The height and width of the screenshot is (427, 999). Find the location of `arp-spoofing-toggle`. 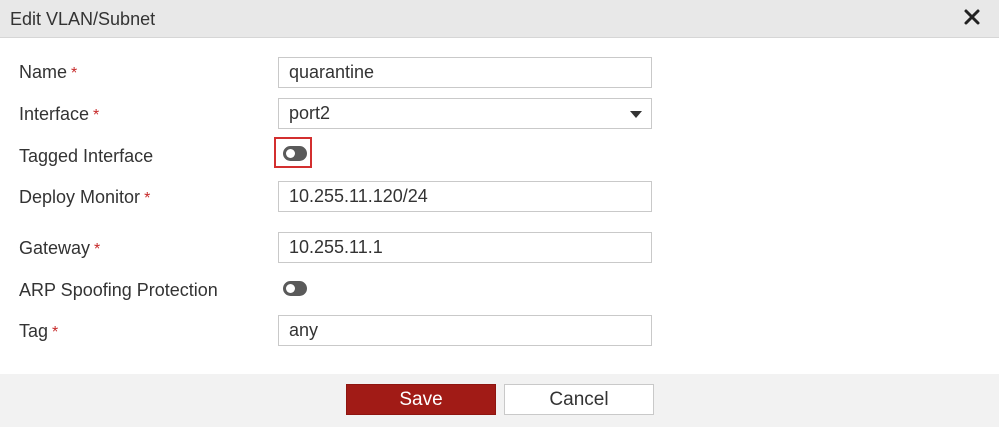

arp-spoofing-toggle is located at coordinates (295, 288).